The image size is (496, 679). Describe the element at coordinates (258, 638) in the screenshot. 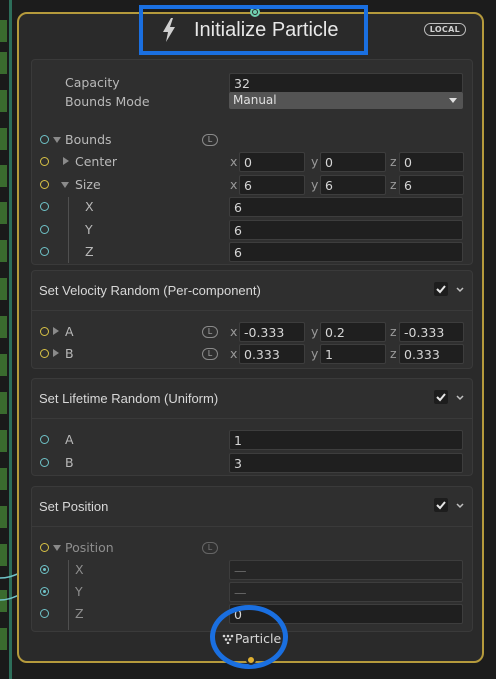

I see `particle-output-label: Particle` at that location.